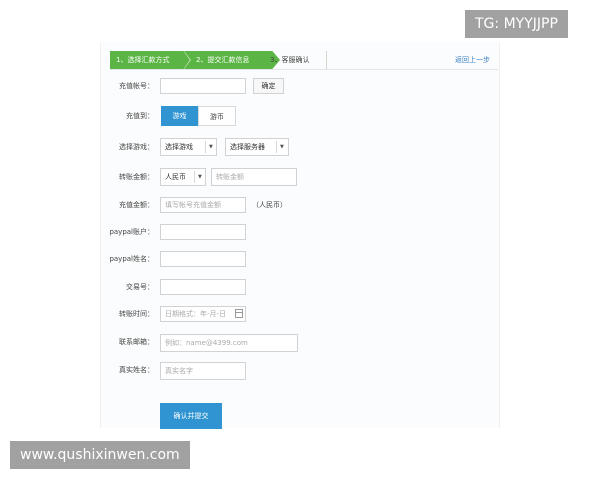 This screenshot has width=600, height=480. Describe the element at coordinates (140, 287) in the screenshot. I see `transaction-no-label: 交易号：` at that location.